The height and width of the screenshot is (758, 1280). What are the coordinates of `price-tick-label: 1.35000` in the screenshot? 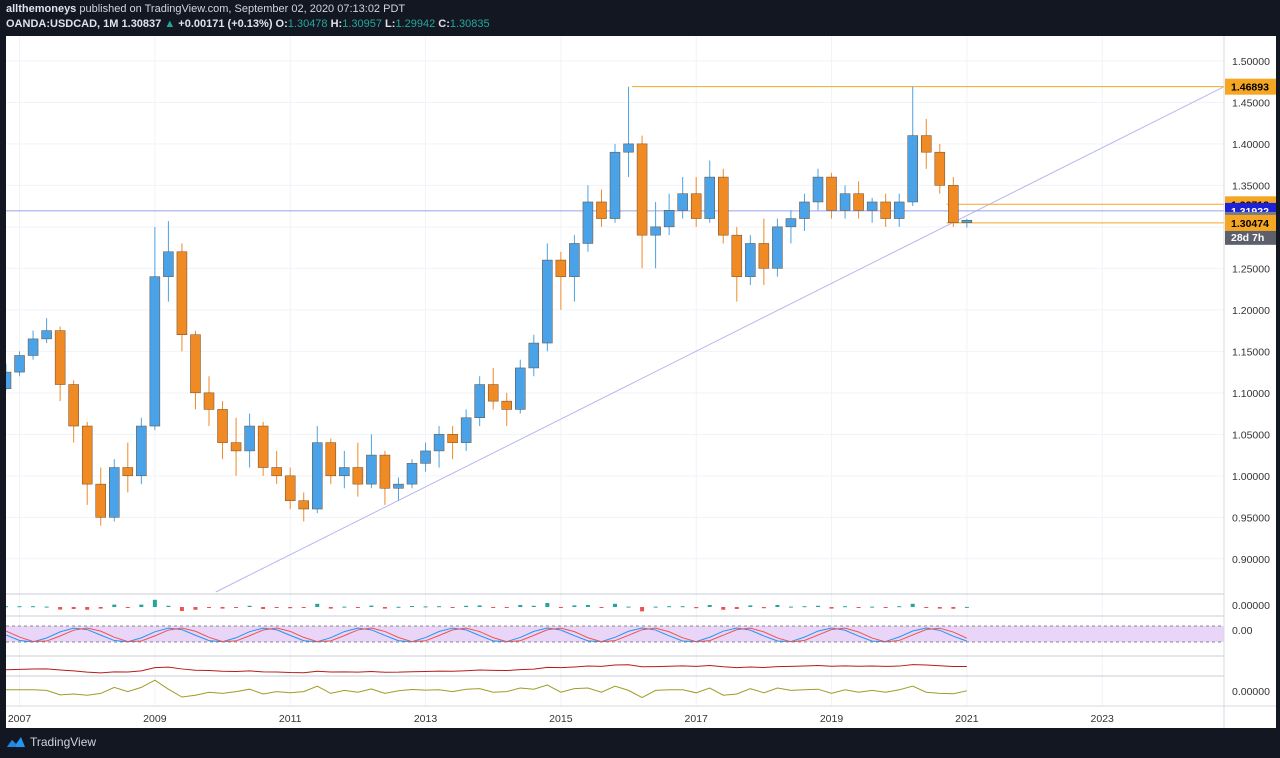 It's located at (1251, 186).